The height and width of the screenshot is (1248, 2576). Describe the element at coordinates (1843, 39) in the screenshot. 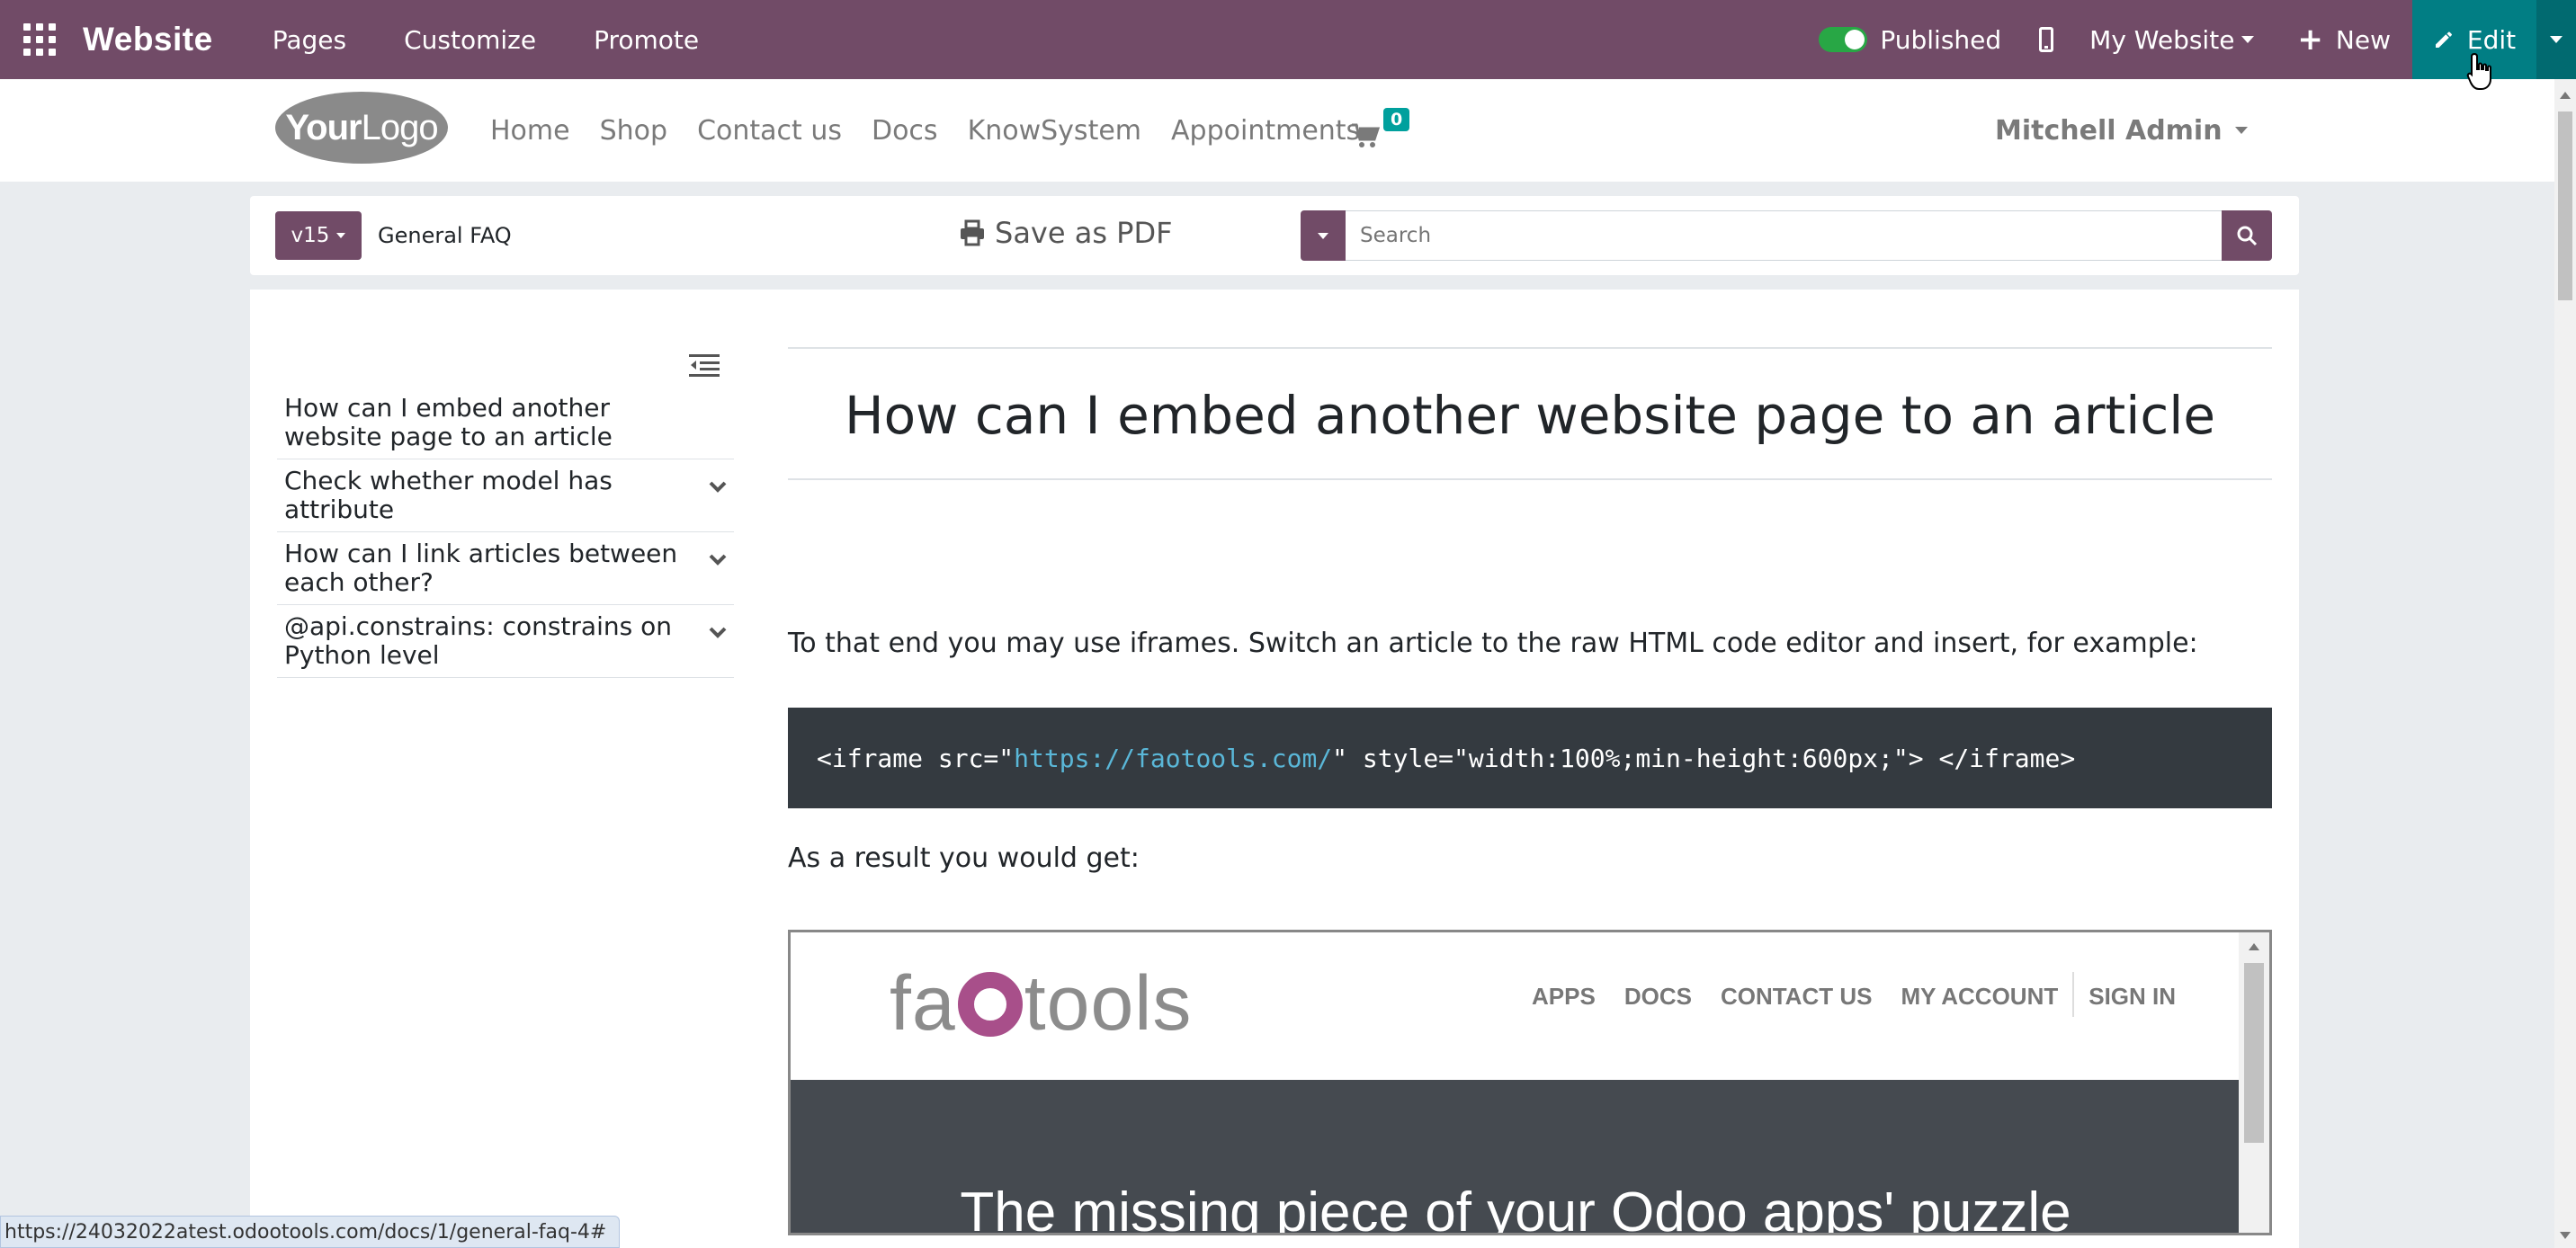

I see `published-toggle` at that location.